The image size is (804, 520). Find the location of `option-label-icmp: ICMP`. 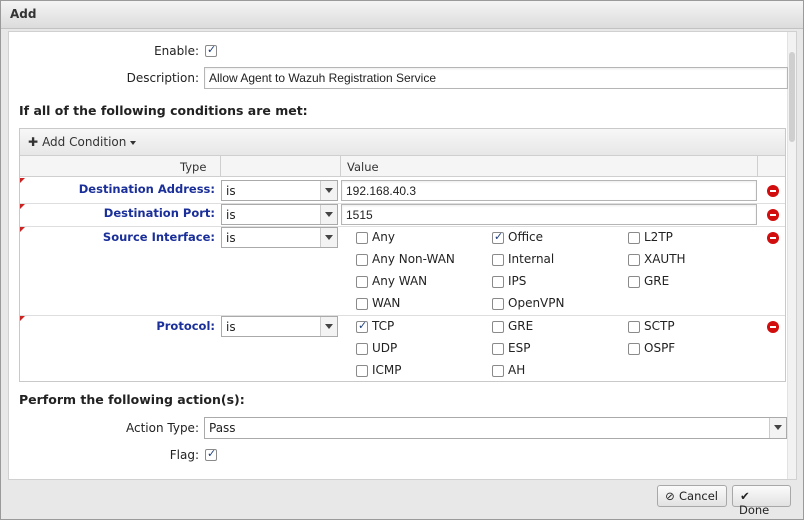

option-label-icmp: ICMP is located at coordinates (387, 370).